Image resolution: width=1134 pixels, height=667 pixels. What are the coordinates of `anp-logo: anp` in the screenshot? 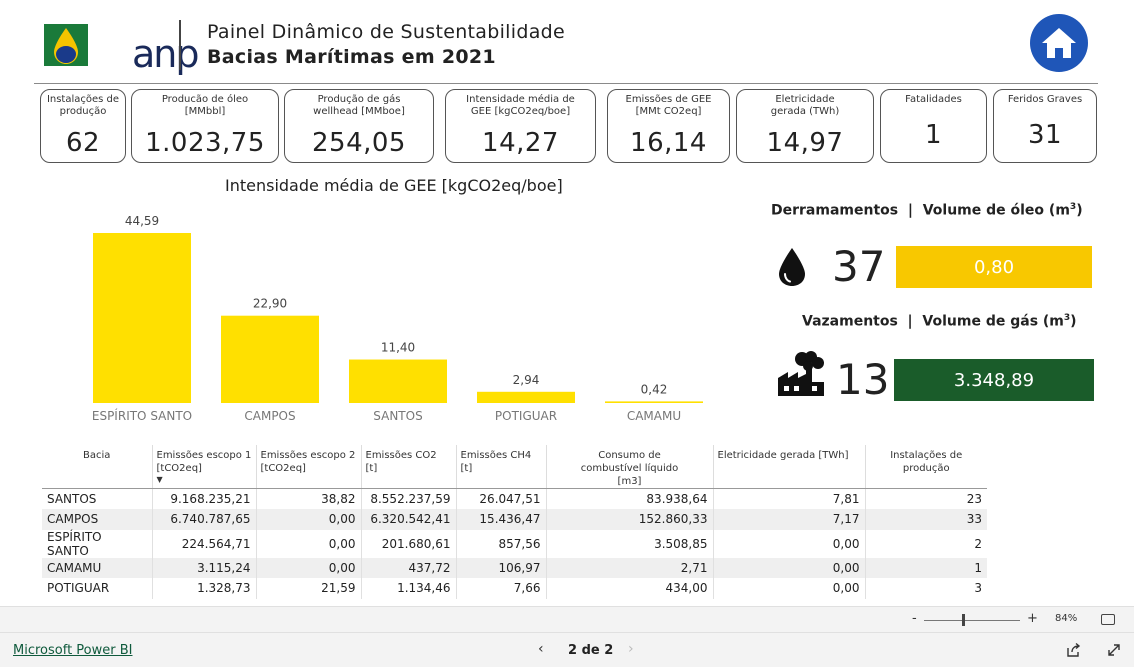 It's located at (121, 47).